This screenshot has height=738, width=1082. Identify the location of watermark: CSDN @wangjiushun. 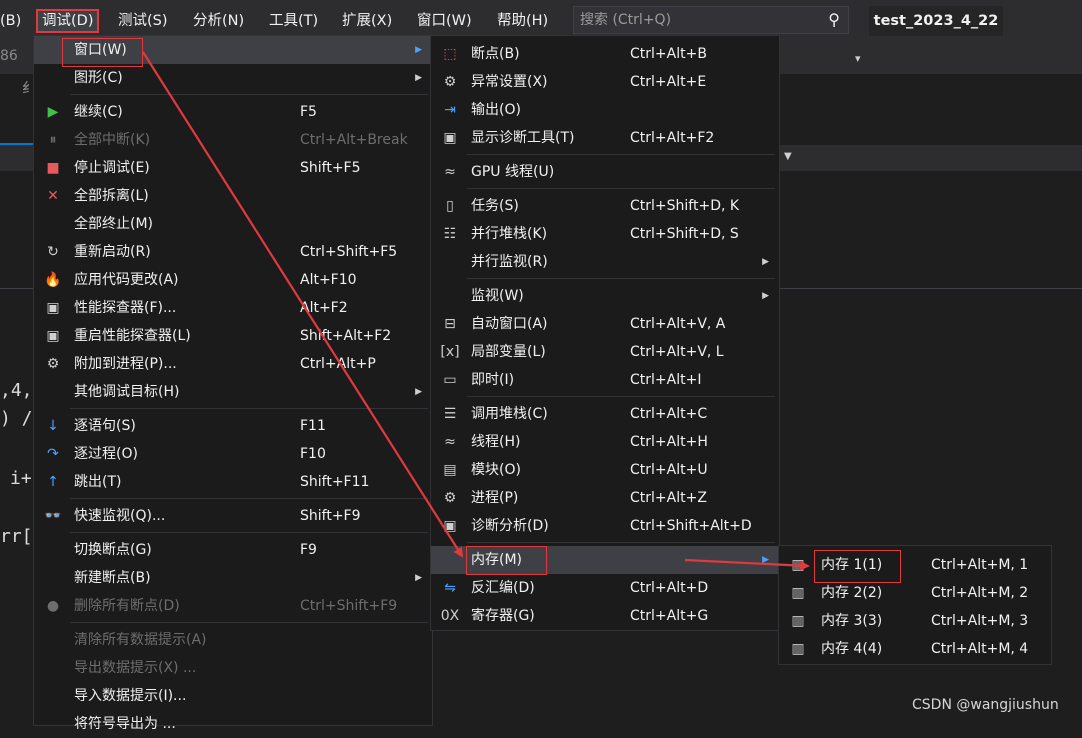
(985, 705).